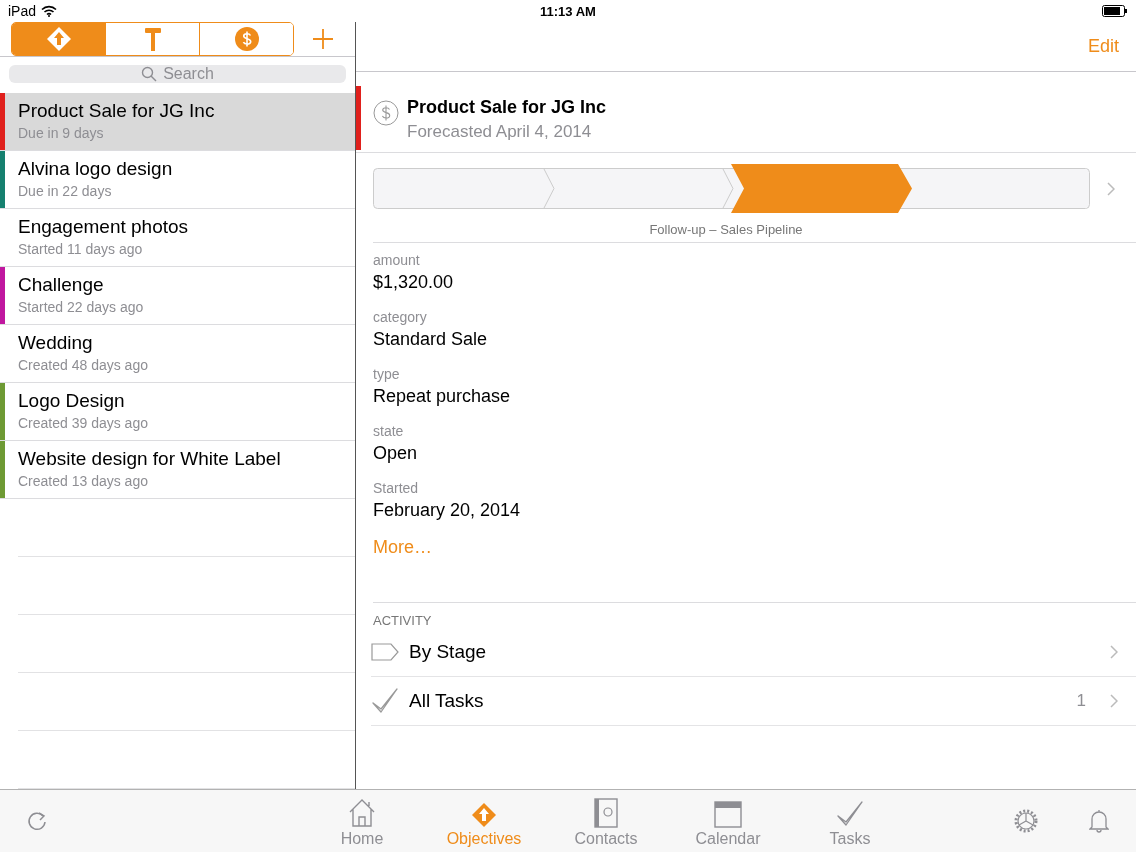 The width and height of the screenshot is (1136, 852). Describe the element at coordinates (61, 285) in the screenshot. I see `item-title: Challenge` at that location.